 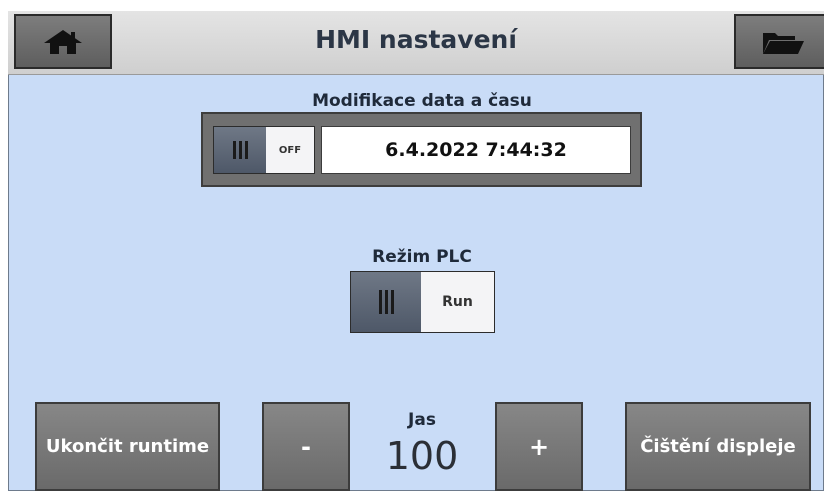 What do you see at coordinates (127, 446) in the screenshot?
I see `exit-runtime-button: Ukončit runtime` at bounding box center [127, 446].